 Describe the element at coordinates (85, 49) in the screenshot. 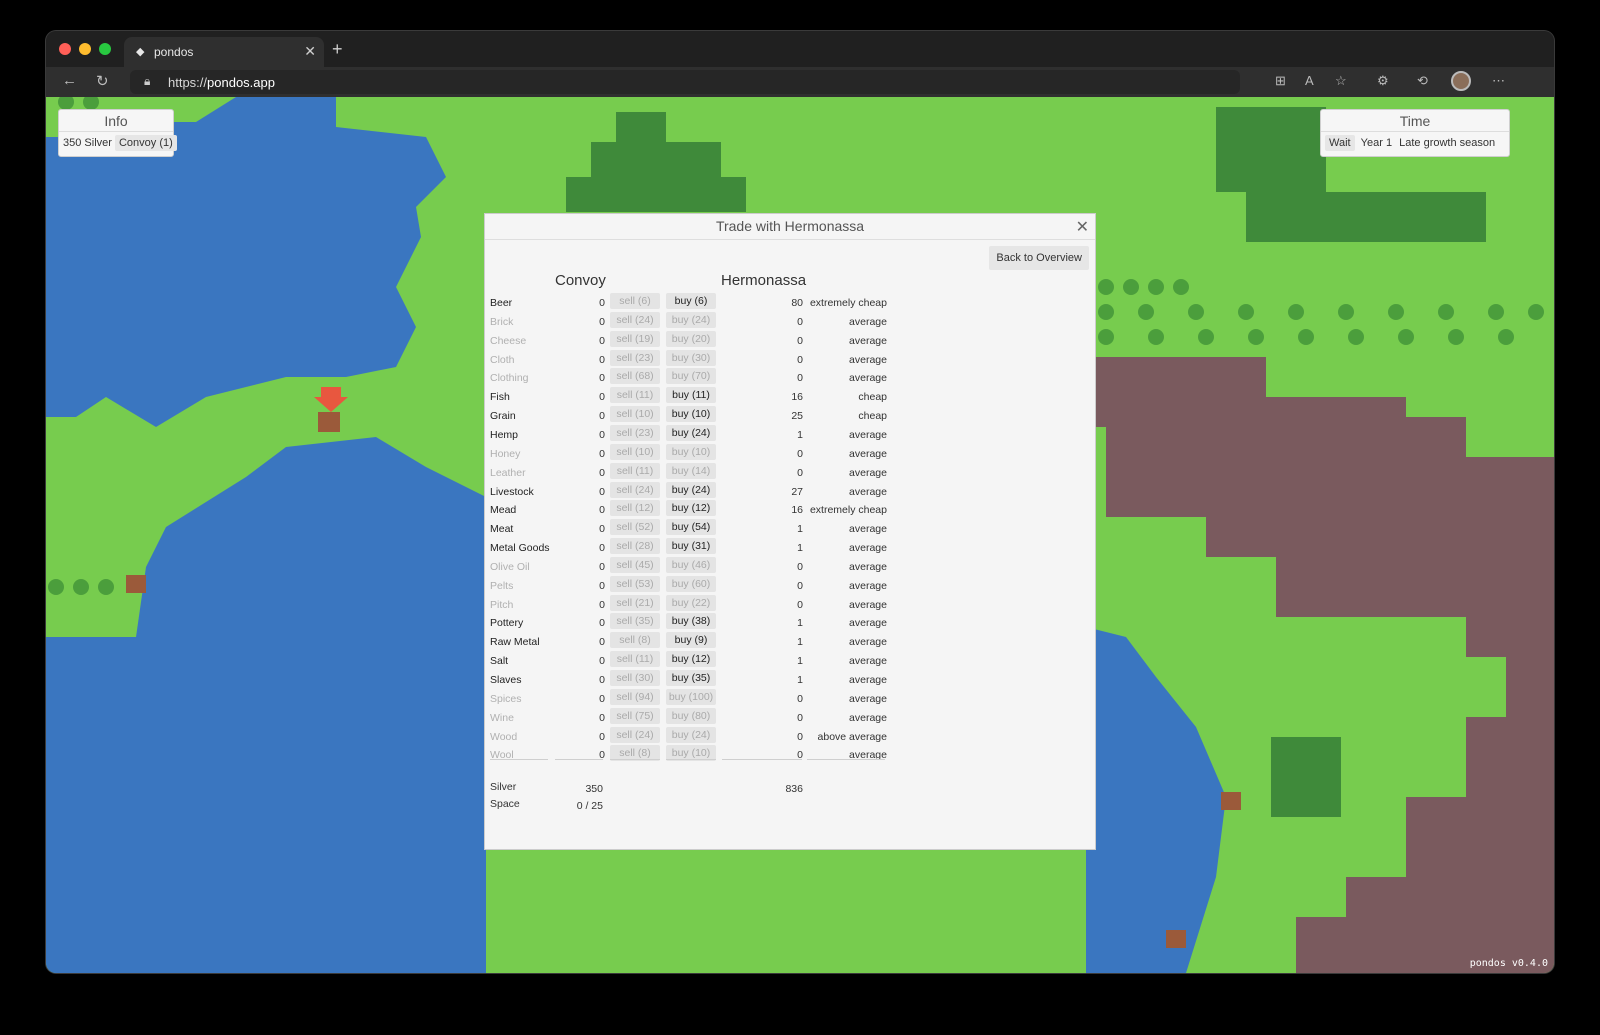

I see `minimize-window-button` at that location.